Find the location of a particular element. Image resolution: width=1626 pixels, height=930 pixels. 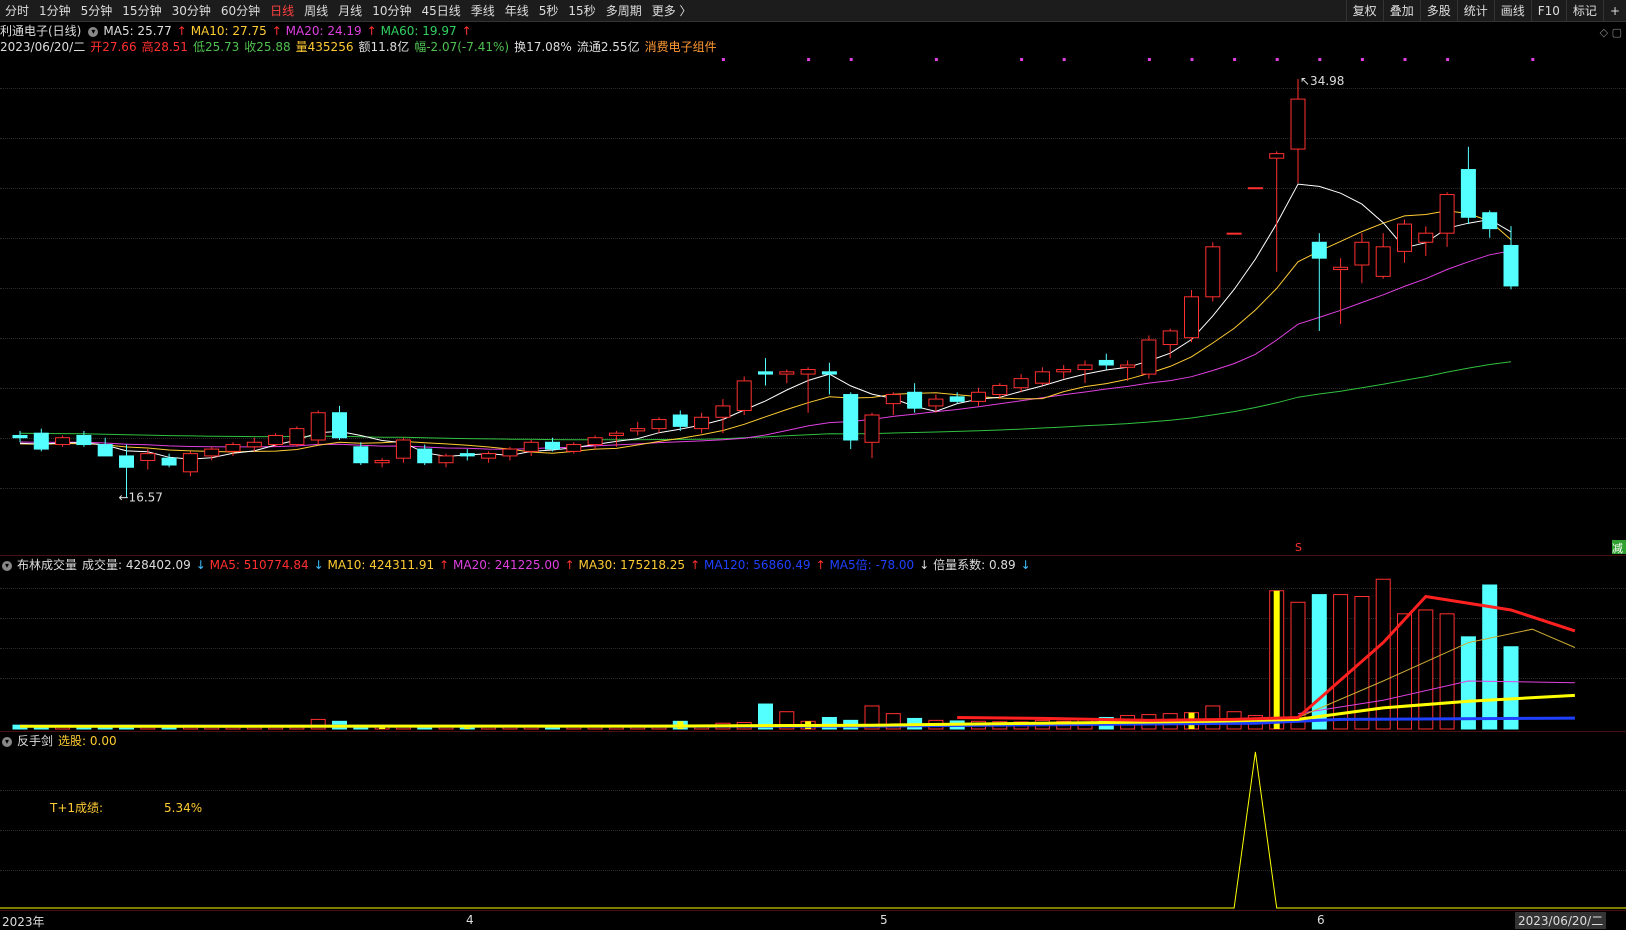

period-tab: 日线 is located at coordinates (282, 11).